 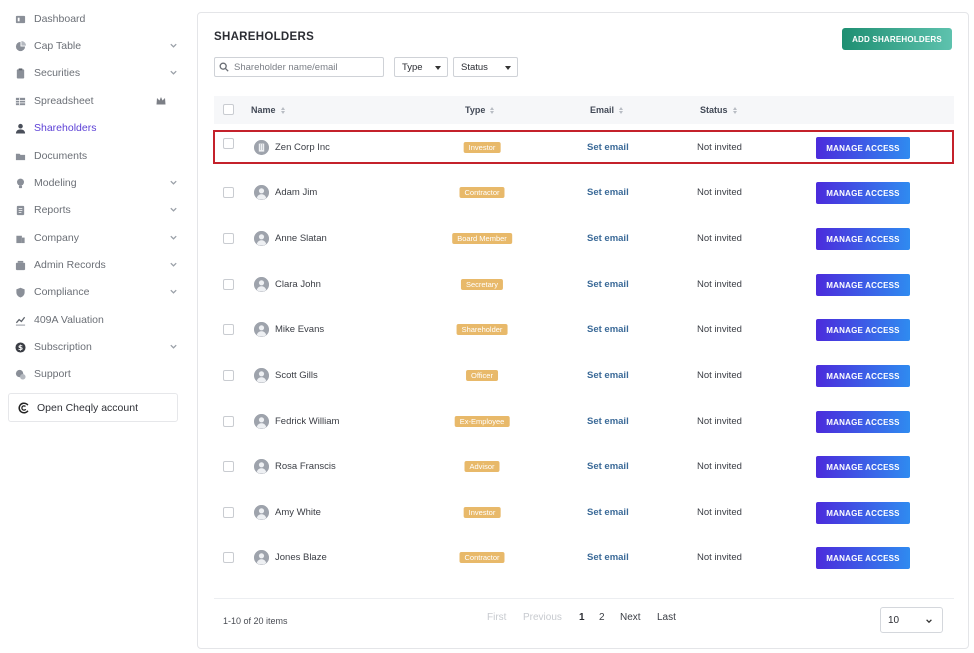 What do you see at coordinates (98, 46) in the screenshot?
I see `sidebar-item-cap-table: Cap Table` at bounding box center [98, 46].